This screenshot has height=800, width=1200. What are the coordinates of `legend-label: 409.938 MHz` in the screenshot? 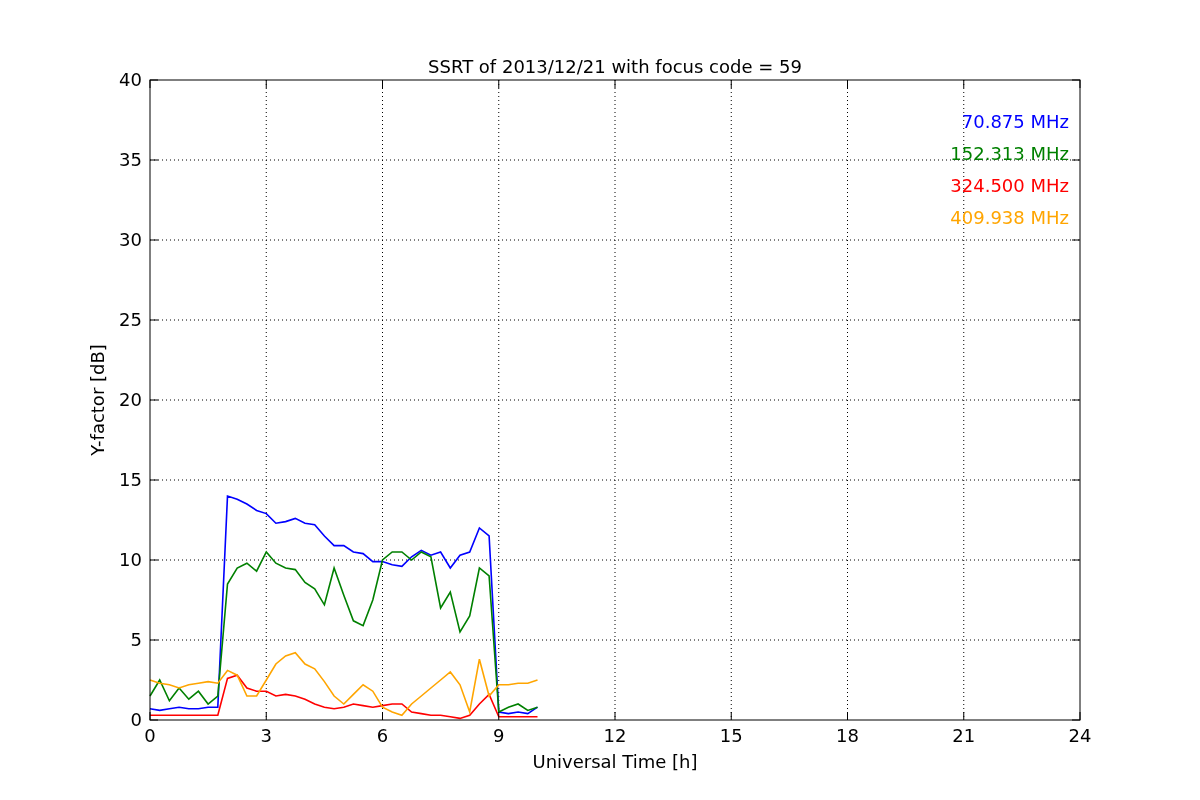 It's located at (1009, 217).